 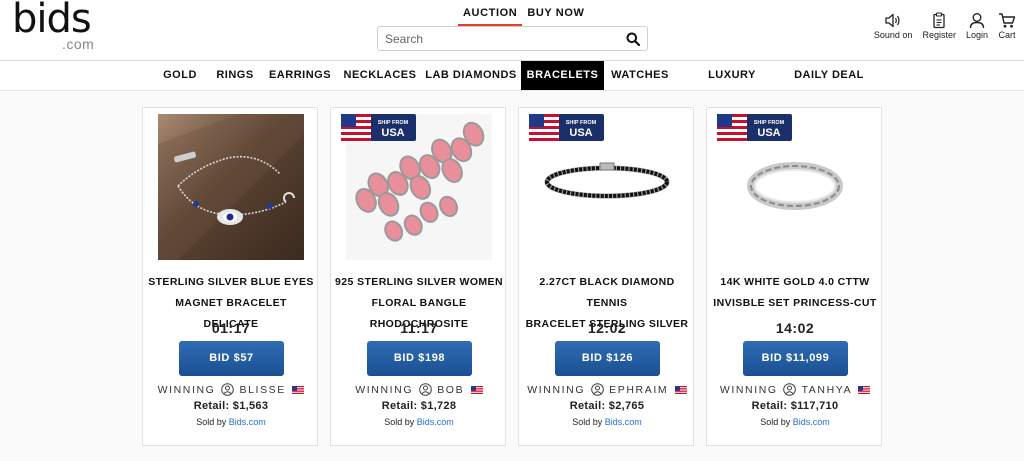 I want to click on search-box, so click(x=512, y=38).